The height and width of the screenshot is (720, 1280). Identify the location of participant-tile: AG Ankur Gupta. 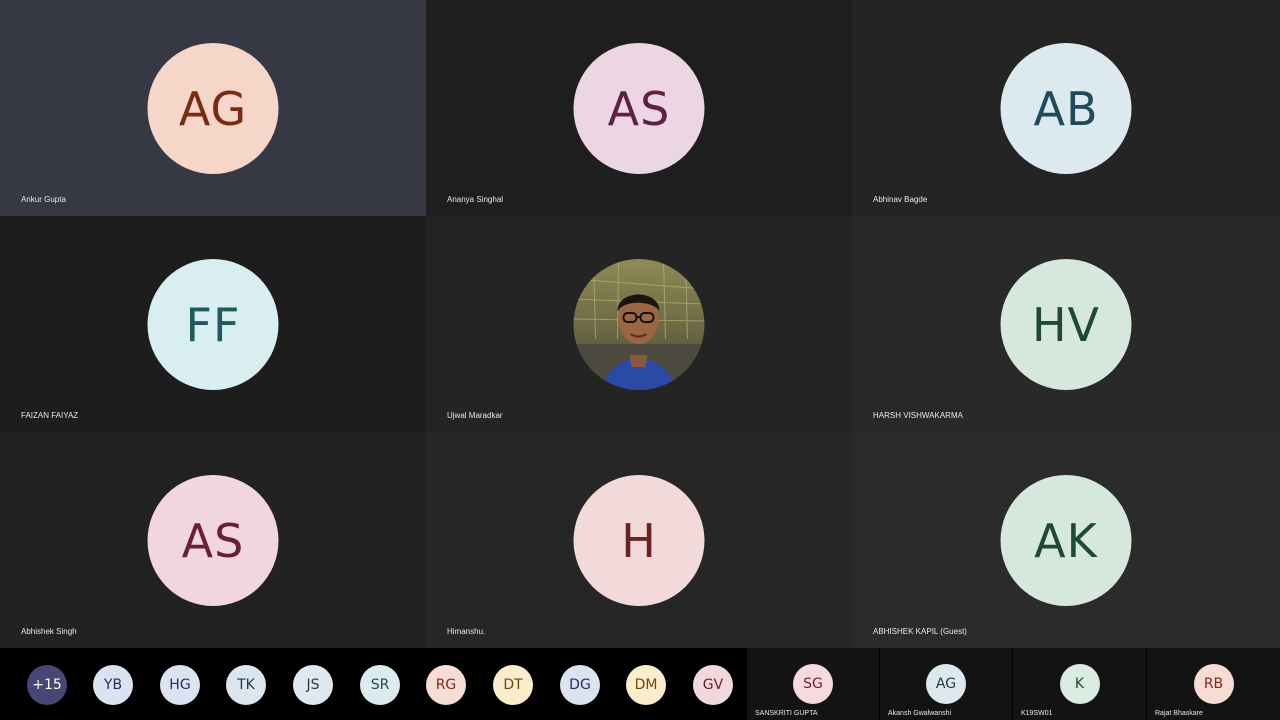
(213, 108).